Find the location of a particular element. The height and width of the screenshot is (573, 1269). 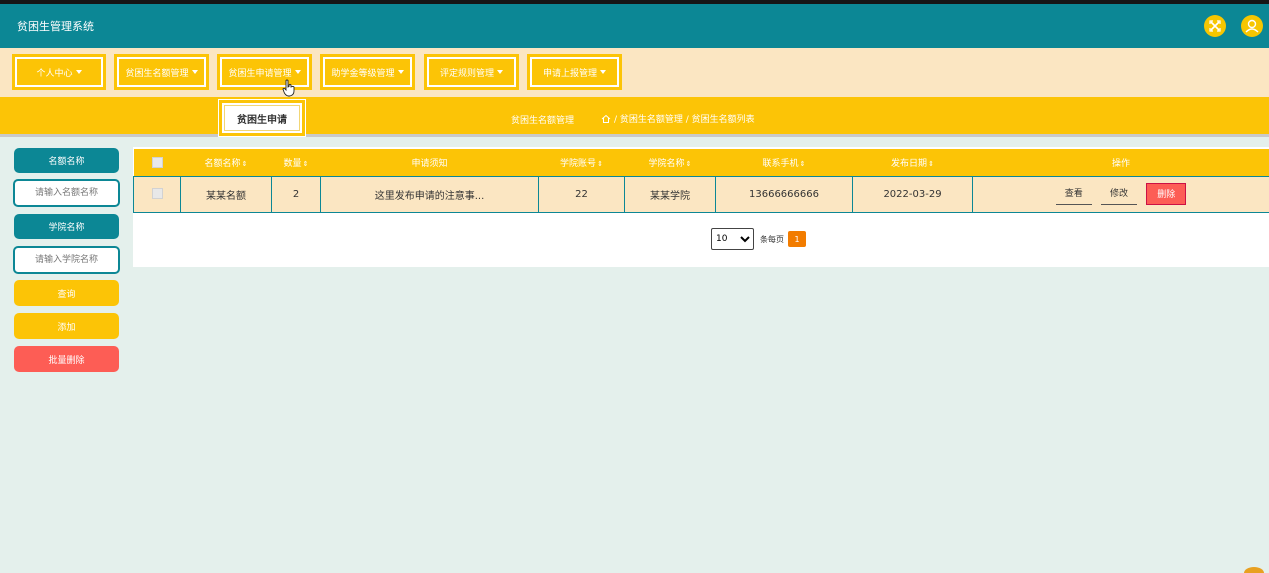

column-header: 申请须知 is located at coordinates (429, 162).